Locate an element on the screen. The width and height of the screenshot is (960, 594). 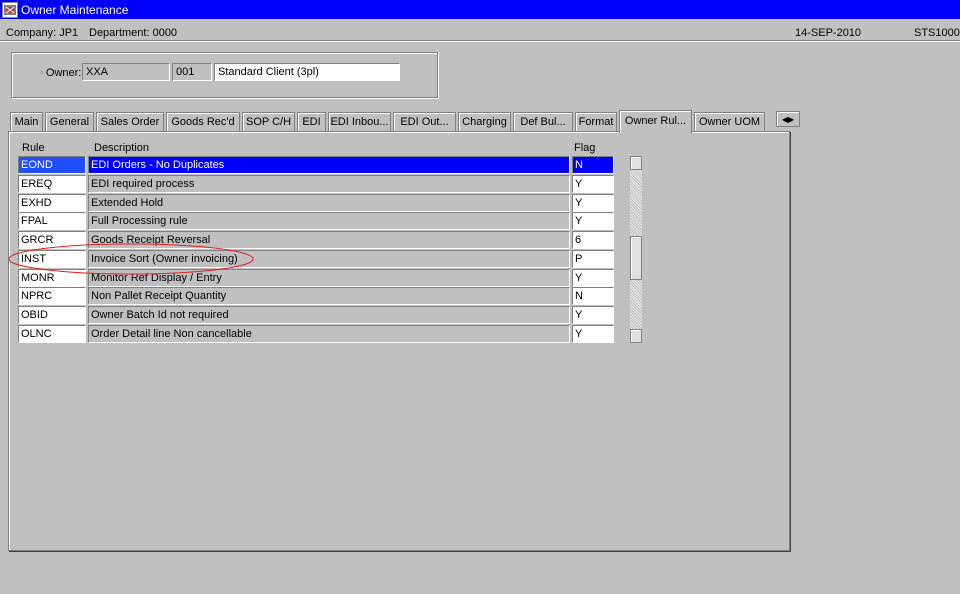
scroll-thumb is located at coordinates (636, 258).